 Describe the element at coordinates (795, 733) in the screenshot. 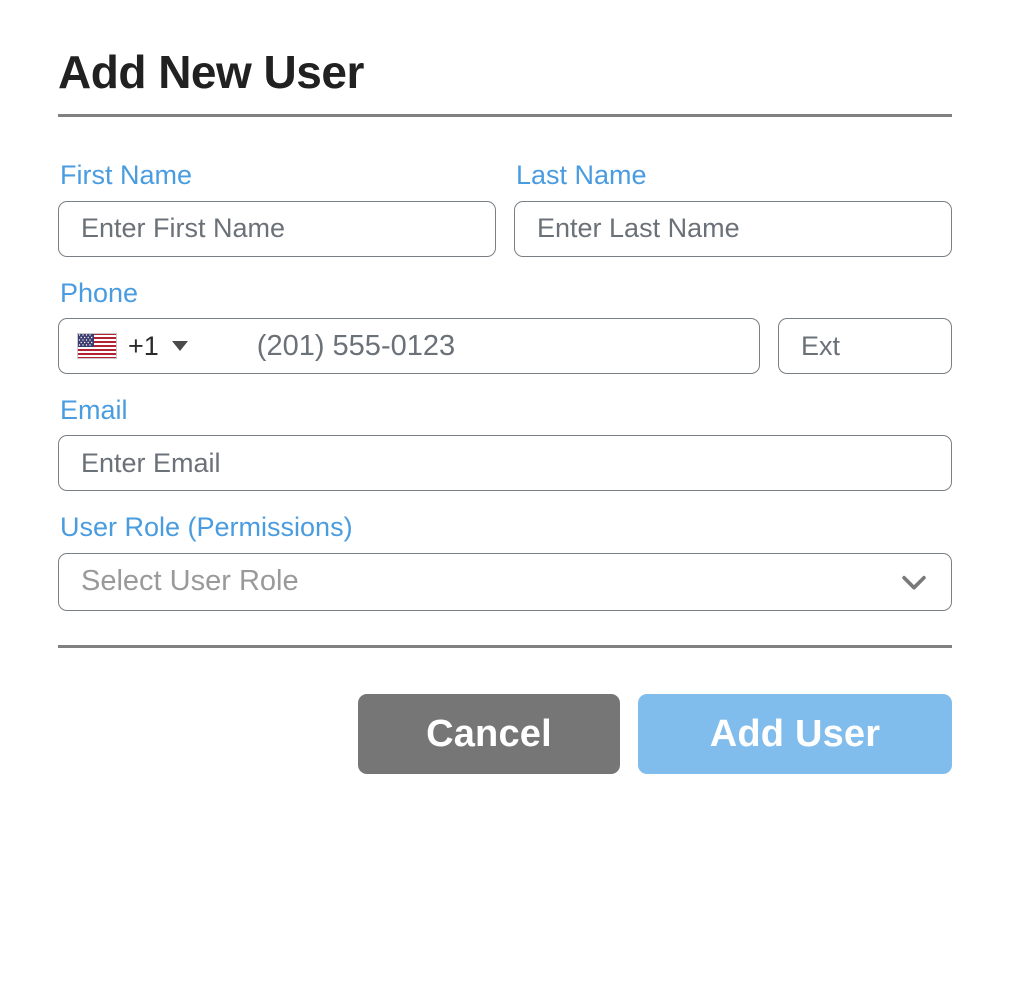

I see `add-user-button: Add User` at that location.